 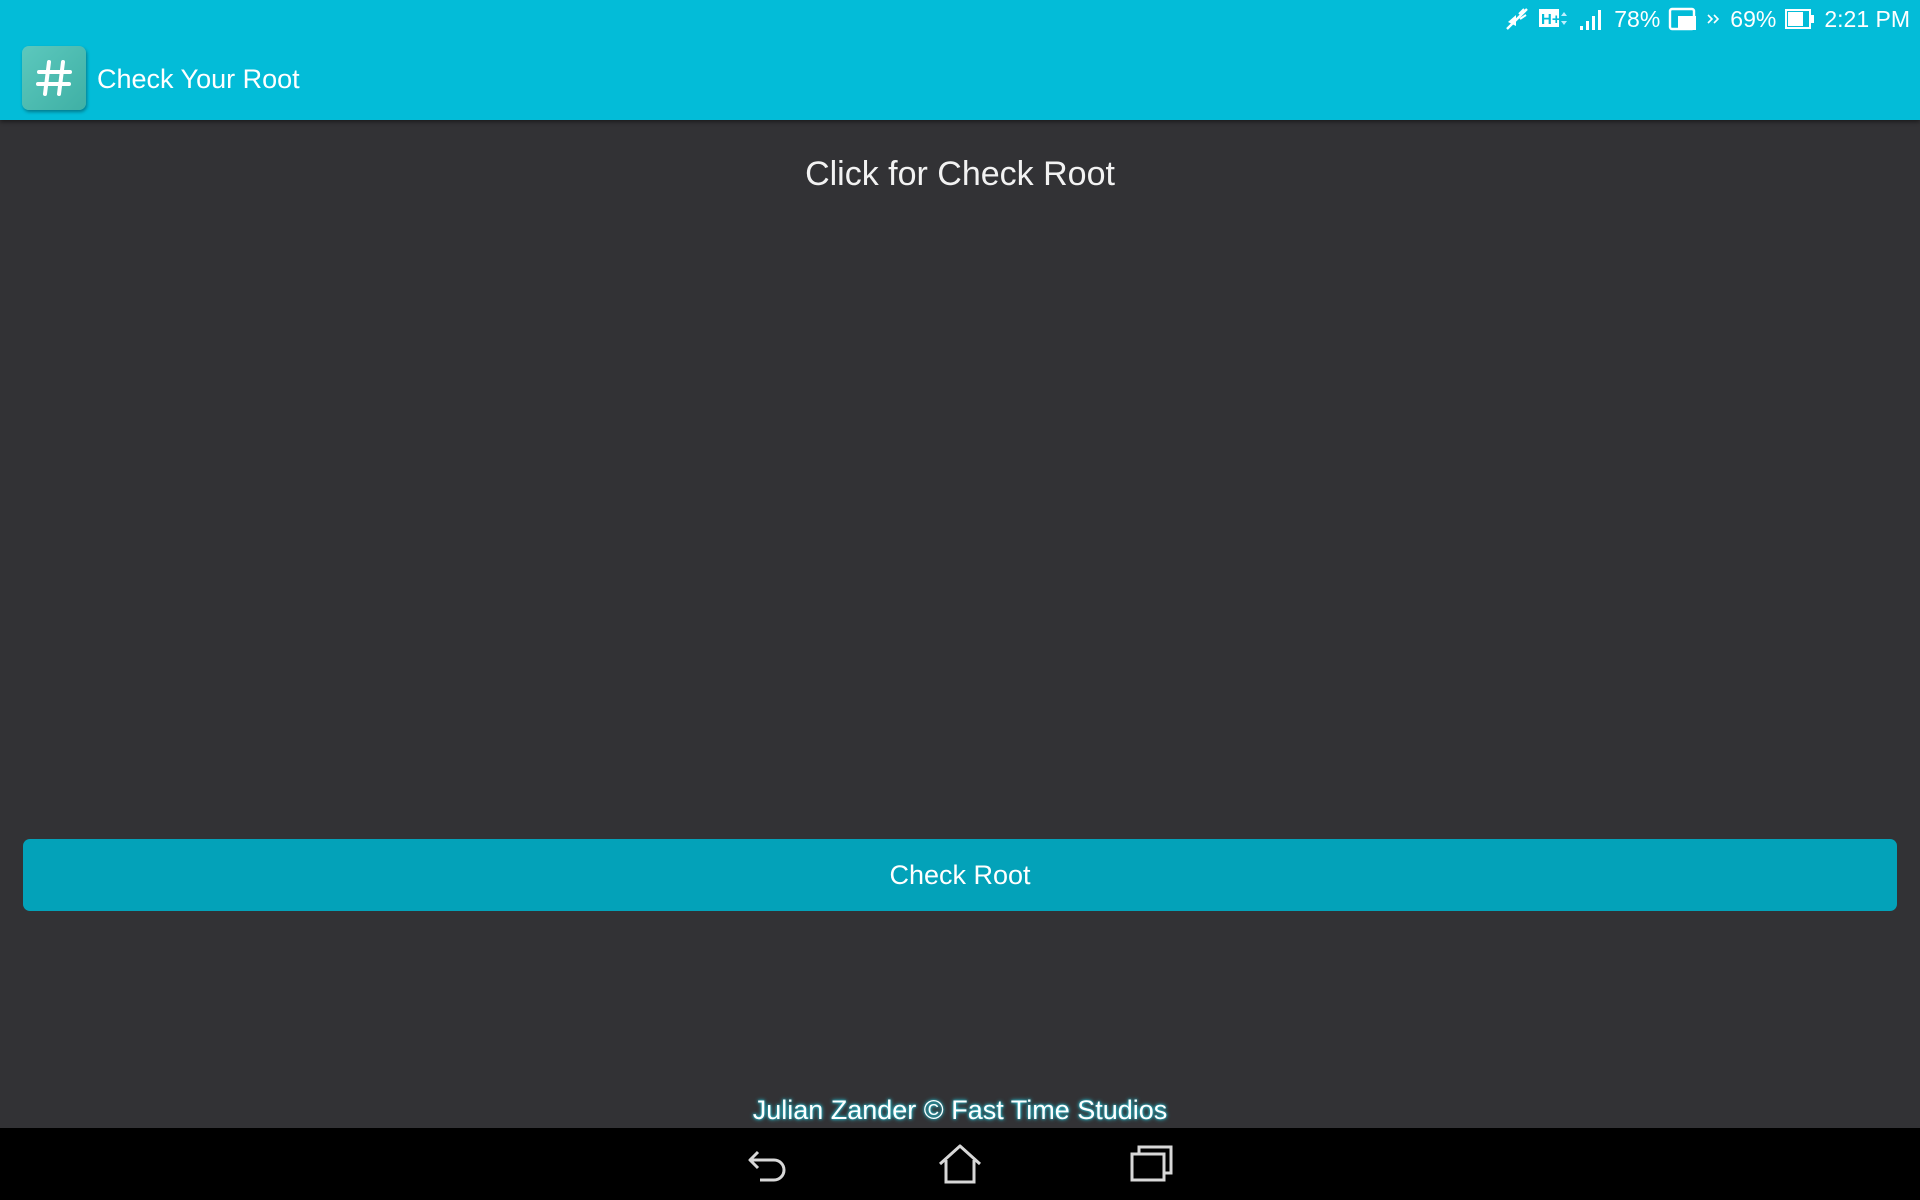 I want to click on signal-percent: 78%, so click(x=1637, y=18).